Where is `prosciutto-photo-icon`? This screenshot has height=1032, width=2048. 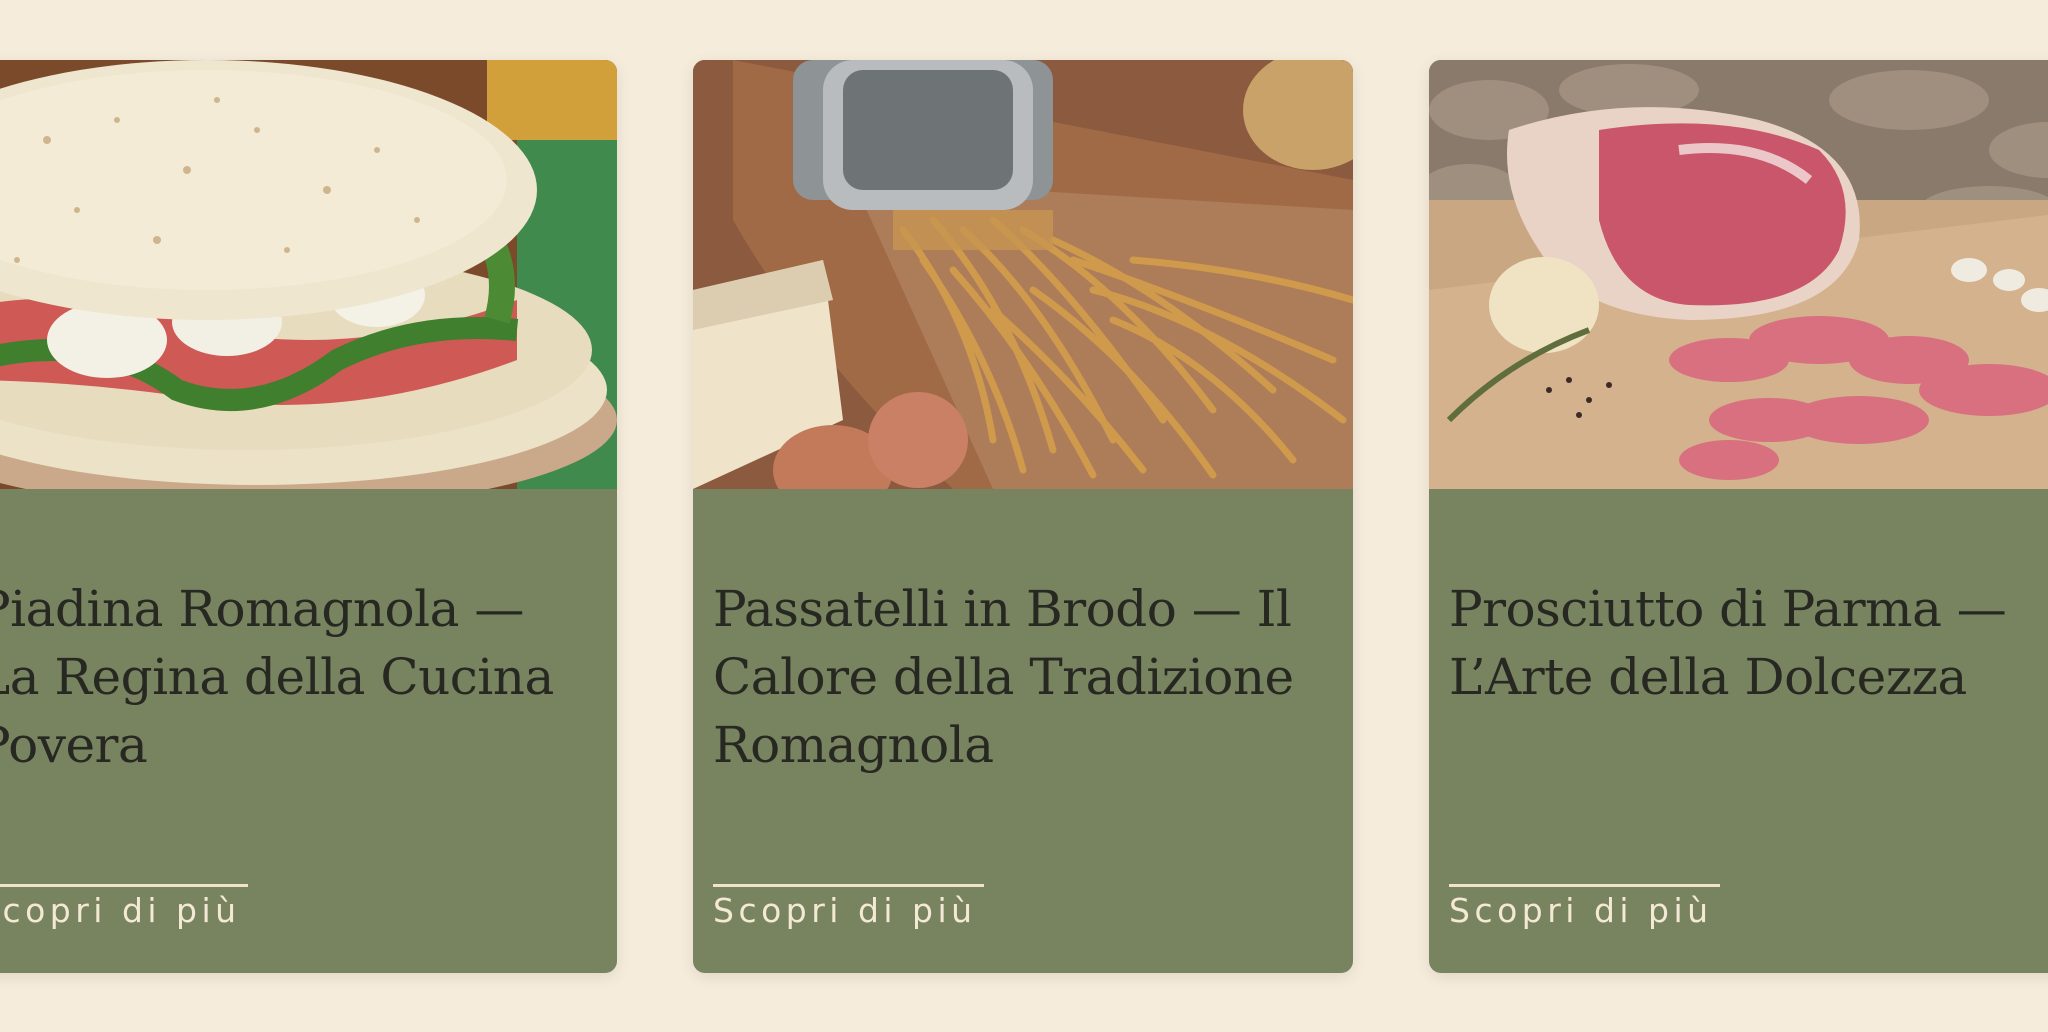
prosciutto-photo-icon is located at coordinates (1738, 274).